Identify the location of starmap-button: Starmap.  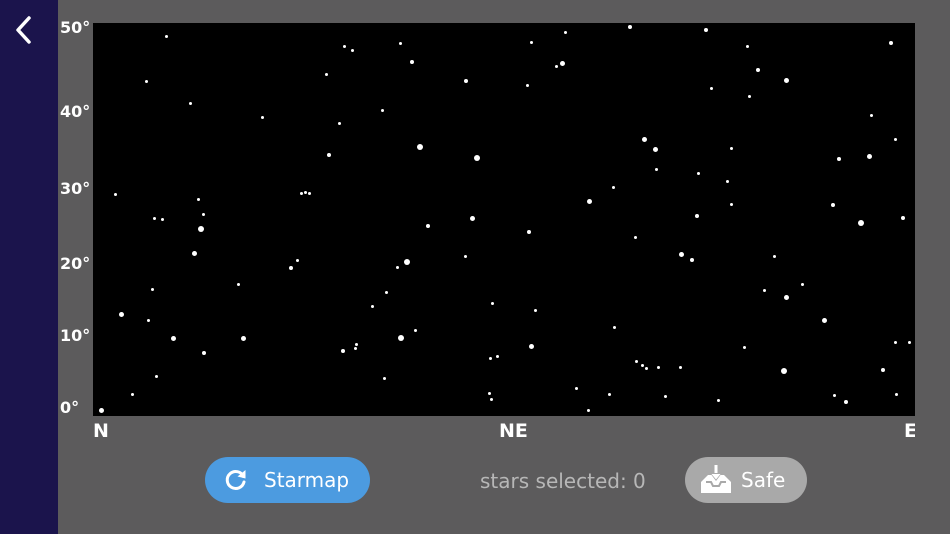
(287, 480).